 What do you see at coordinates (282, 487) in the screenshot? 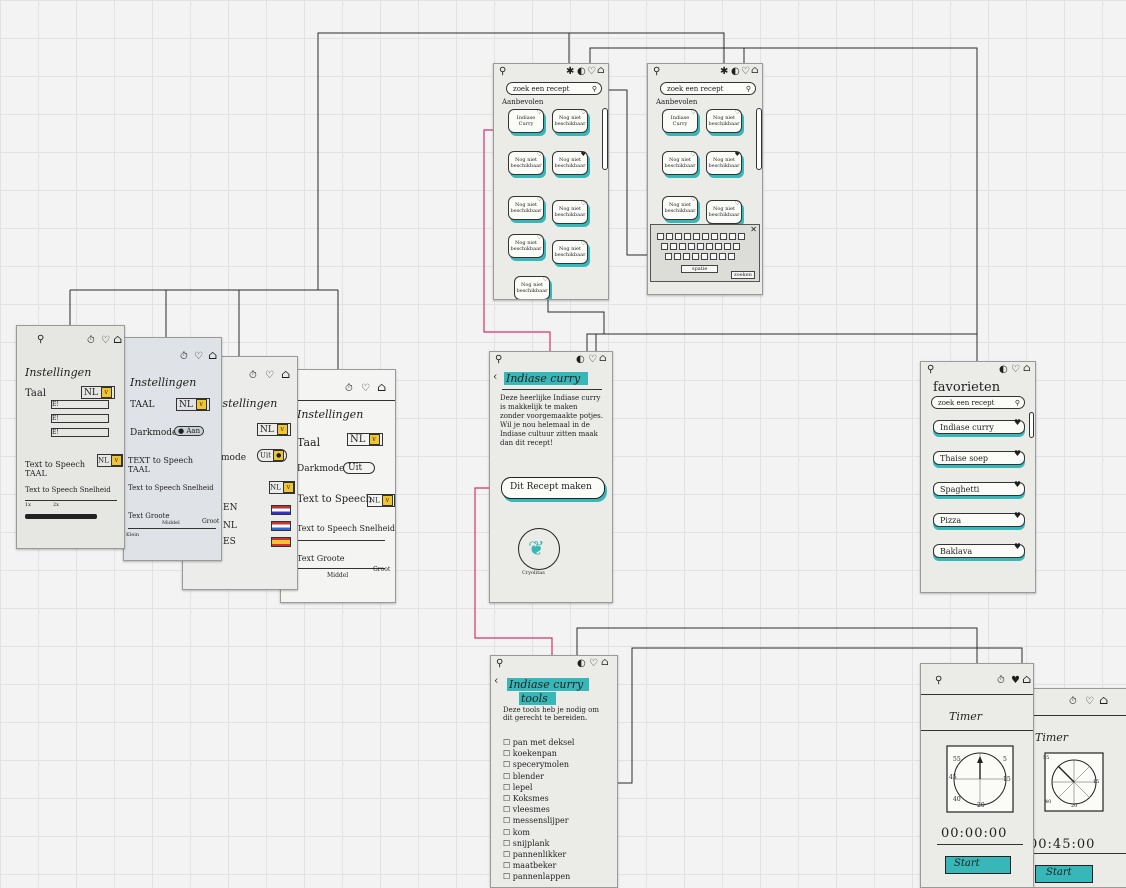
I see `tts-select: NL v` at bounding box center [282, 487].